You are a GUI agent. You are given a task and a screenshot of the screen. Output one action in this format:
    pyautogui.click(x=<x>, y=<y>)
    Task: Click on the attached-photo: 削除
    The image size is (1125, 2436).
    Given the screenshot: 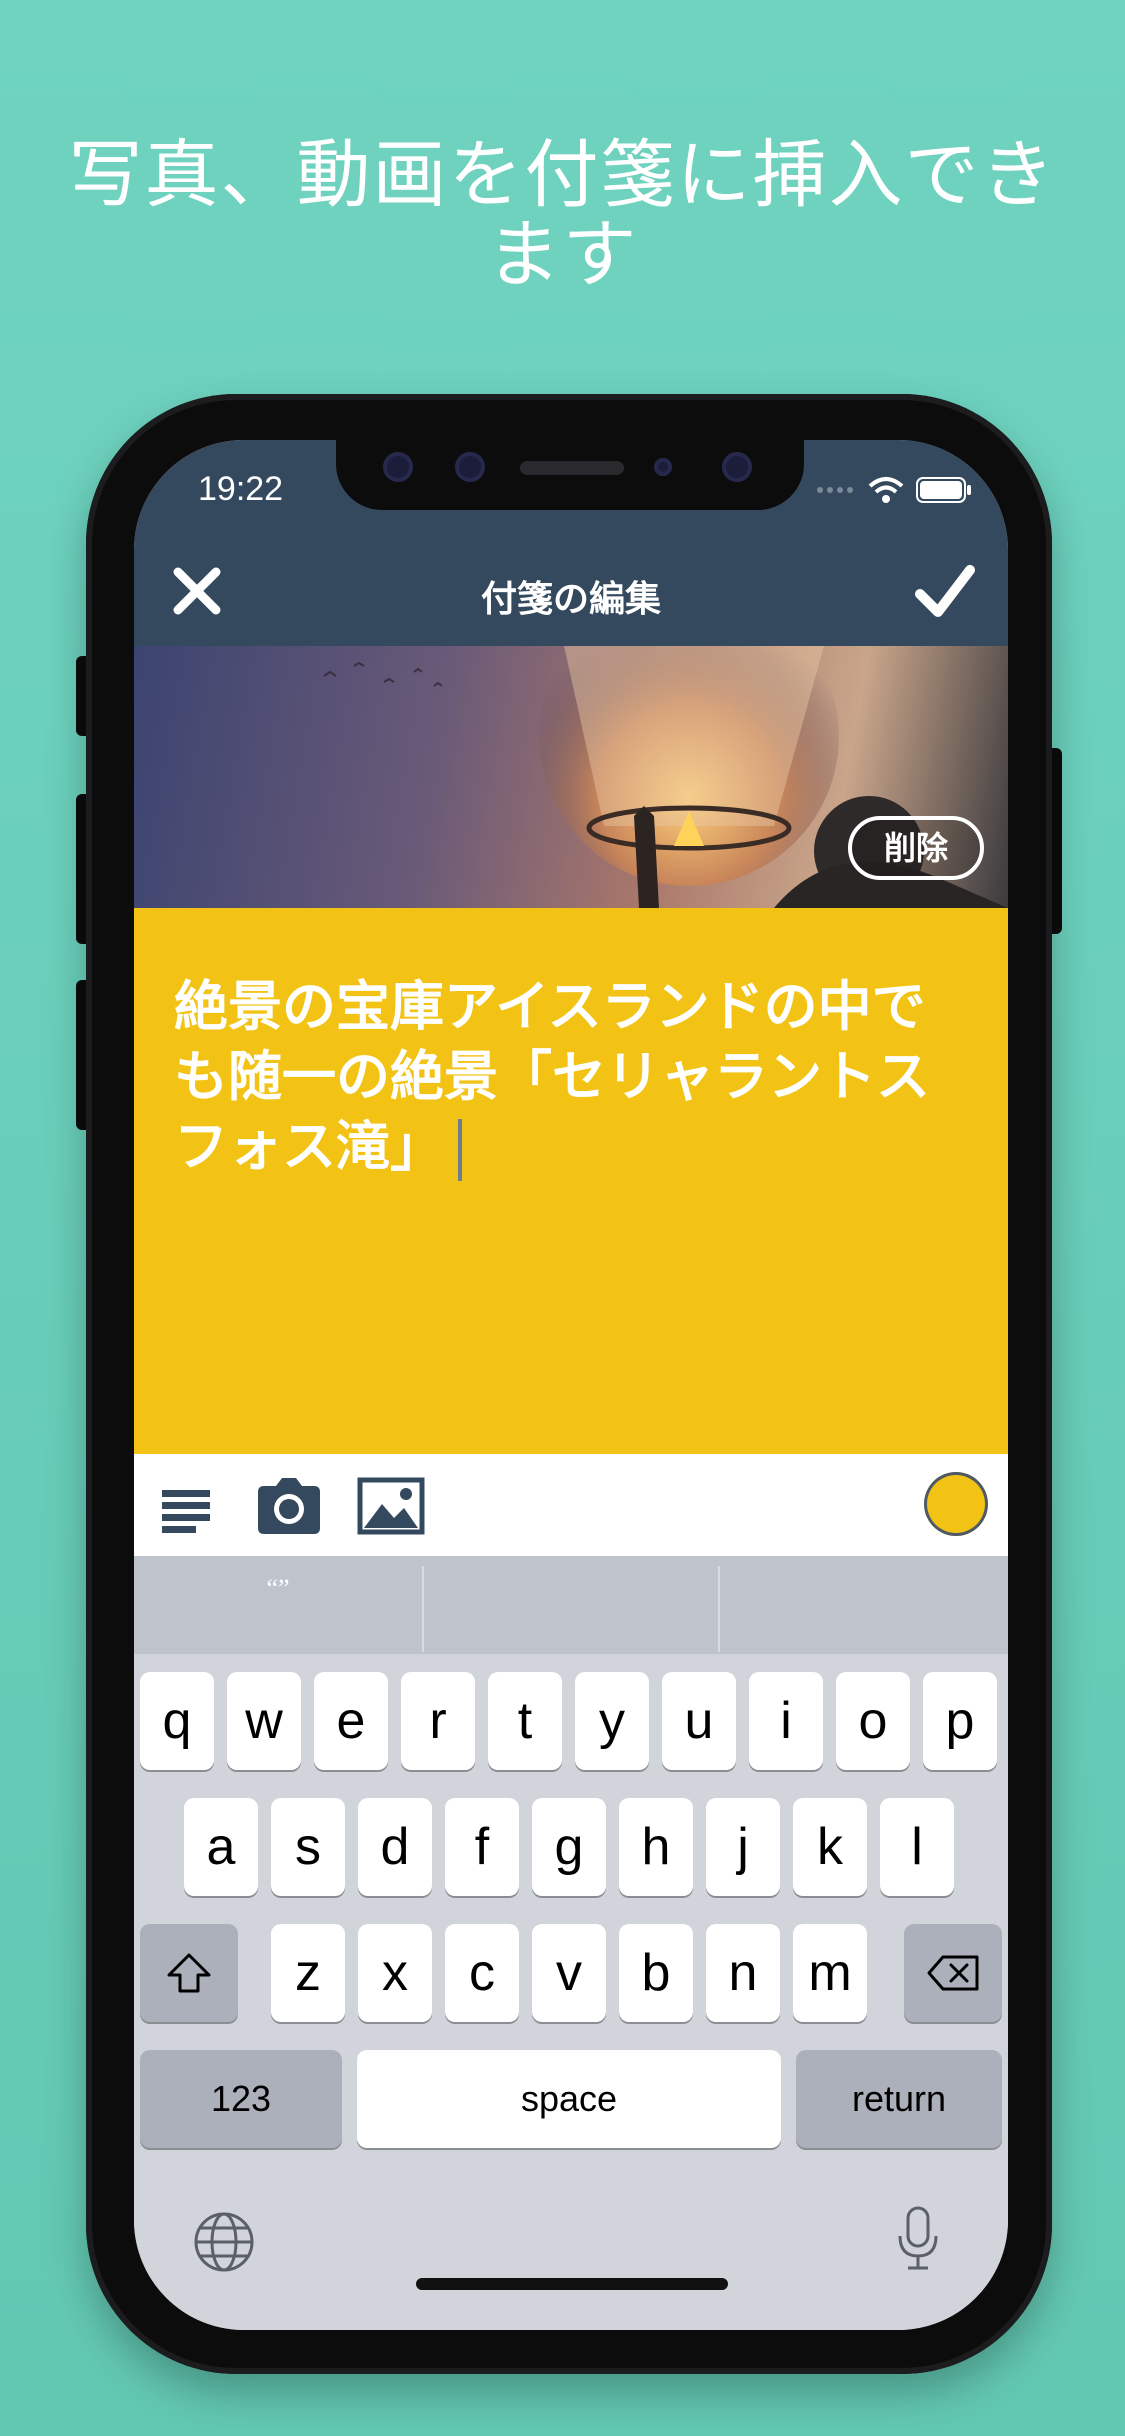 What is the action you would take?
    pyautogui.click(x=571, y=777)
    